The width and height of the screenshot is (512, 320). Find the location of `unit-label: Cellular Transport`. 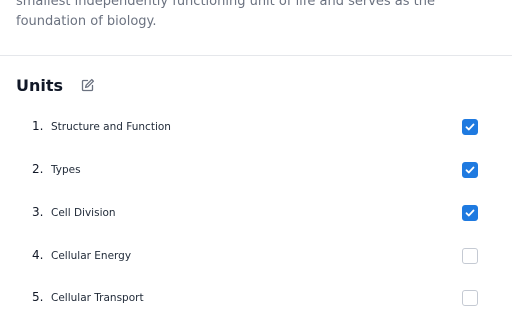

unit-label: Cellular Transport is located at coordinates (97, 298).